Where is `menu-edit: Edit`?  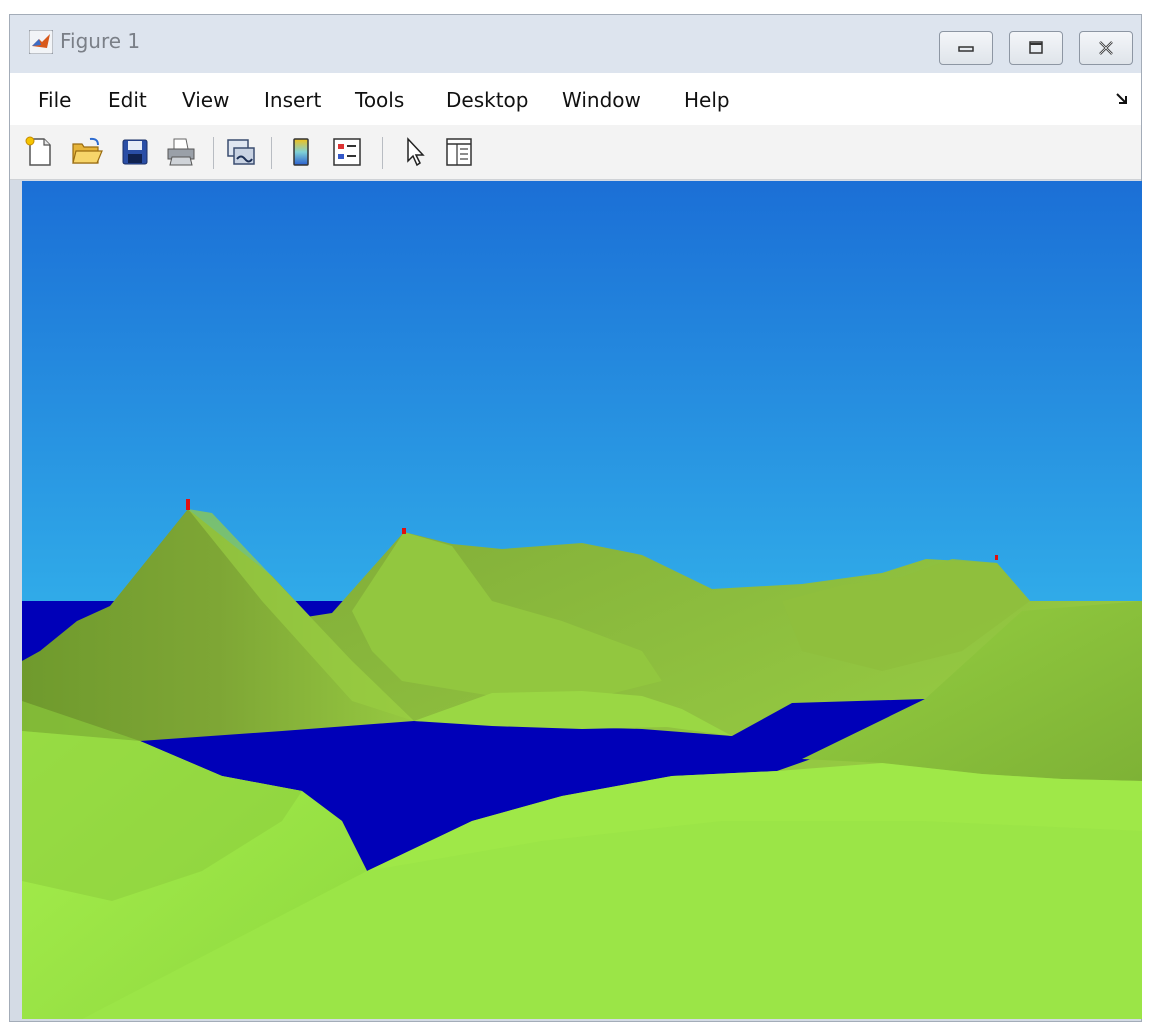 menu-edit: Edit is located at coordinates (127, 100).